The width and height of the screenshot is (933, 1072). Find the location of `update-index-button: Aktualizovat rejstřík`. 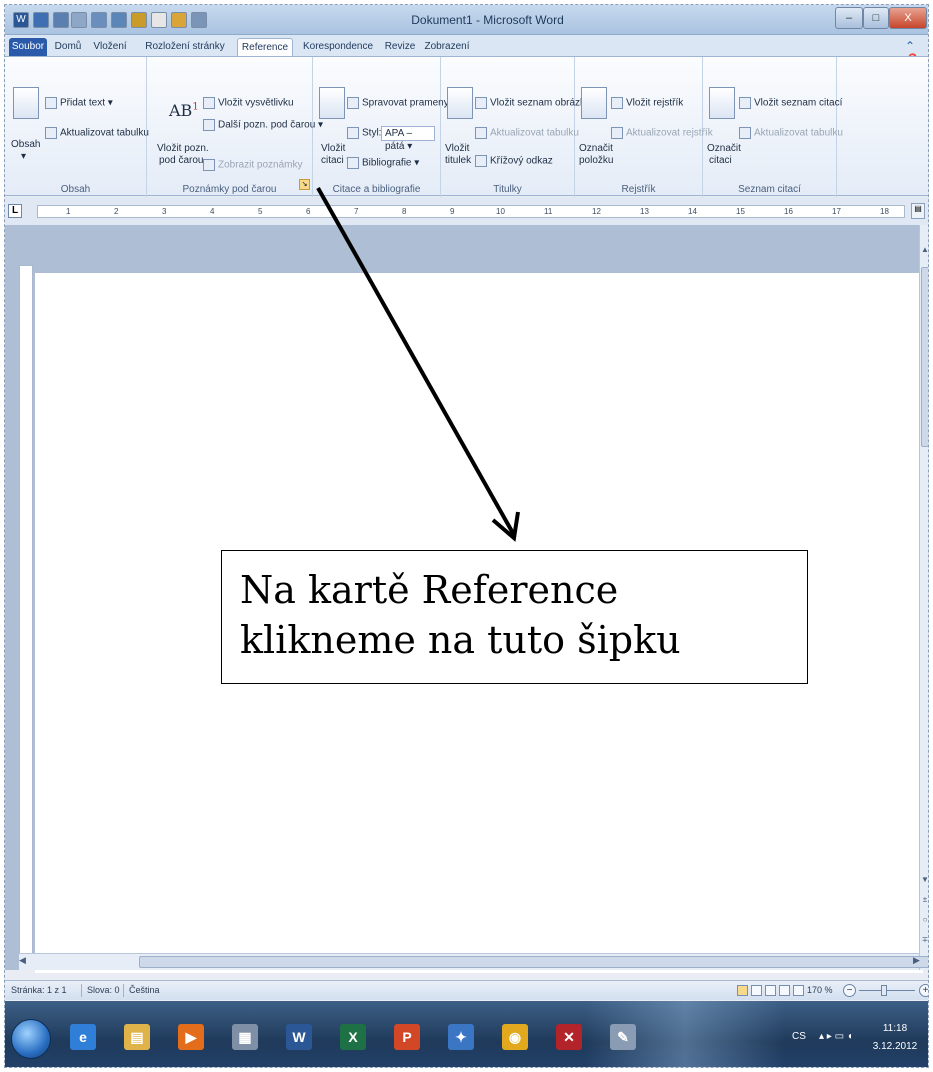

update-index-button: Aktualizovat rejstřík is located at coordinates (662, 133).